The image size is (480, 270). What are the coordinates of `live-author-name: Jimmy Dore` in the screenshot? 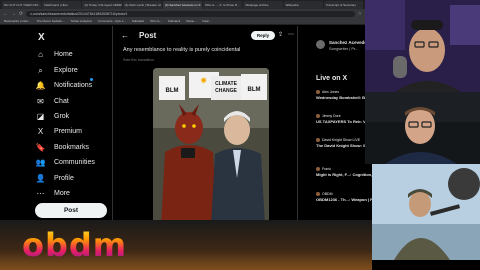 It's located at (331, 116).